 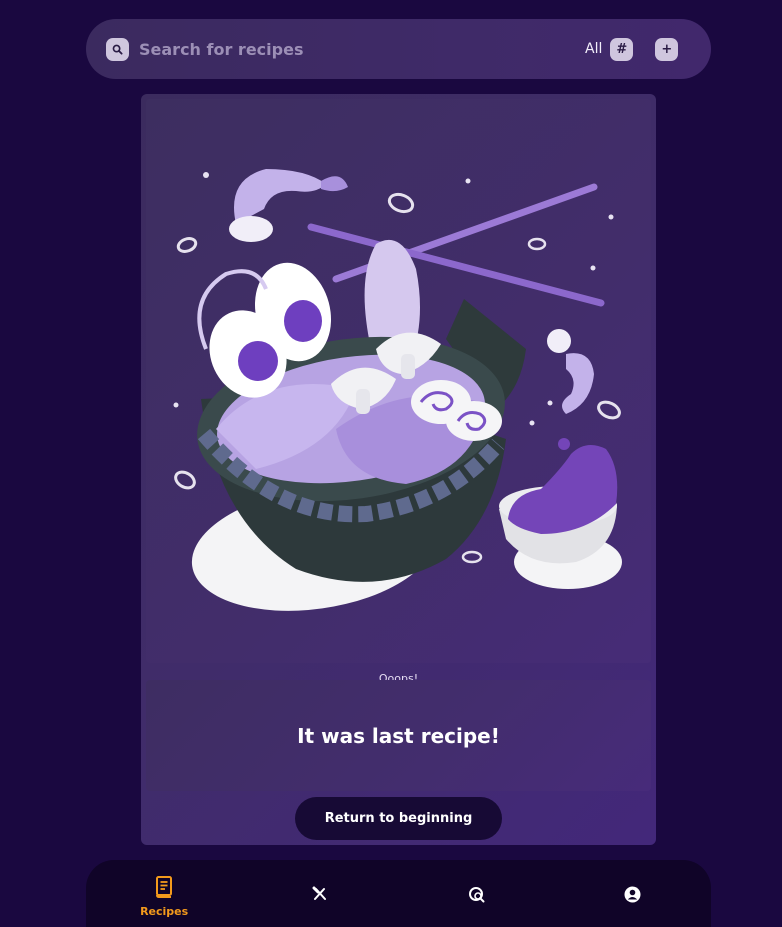 I want to click on nav-label-recipes: Recipes, so click(x=164, y=911).